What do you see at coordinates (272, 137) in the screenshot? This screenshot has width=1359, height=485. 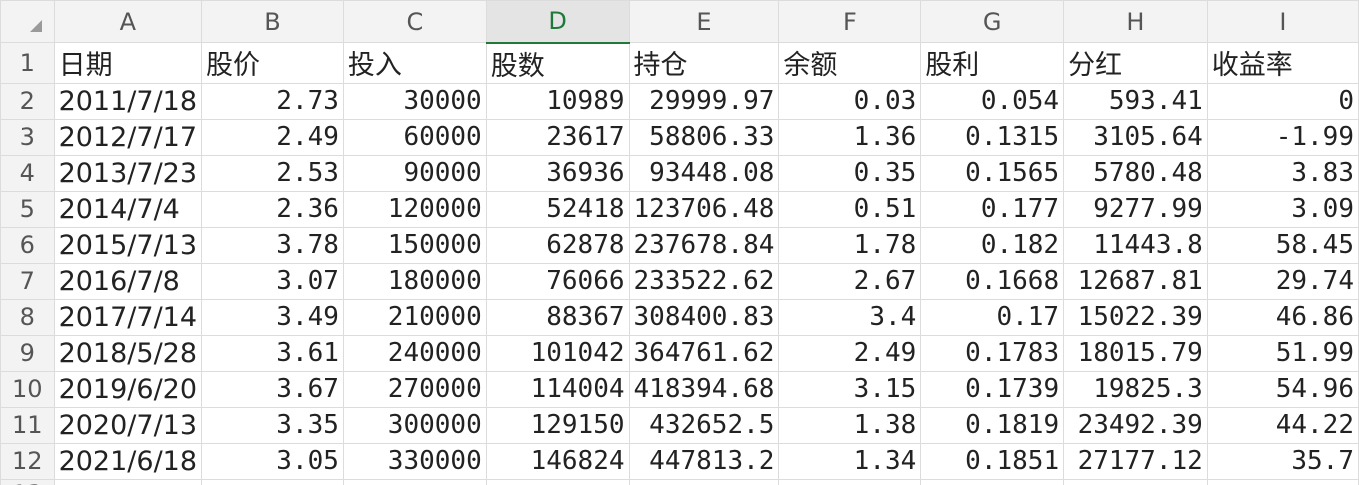 I see `cell-b3: 2.49` at bounding box center [272, 137].